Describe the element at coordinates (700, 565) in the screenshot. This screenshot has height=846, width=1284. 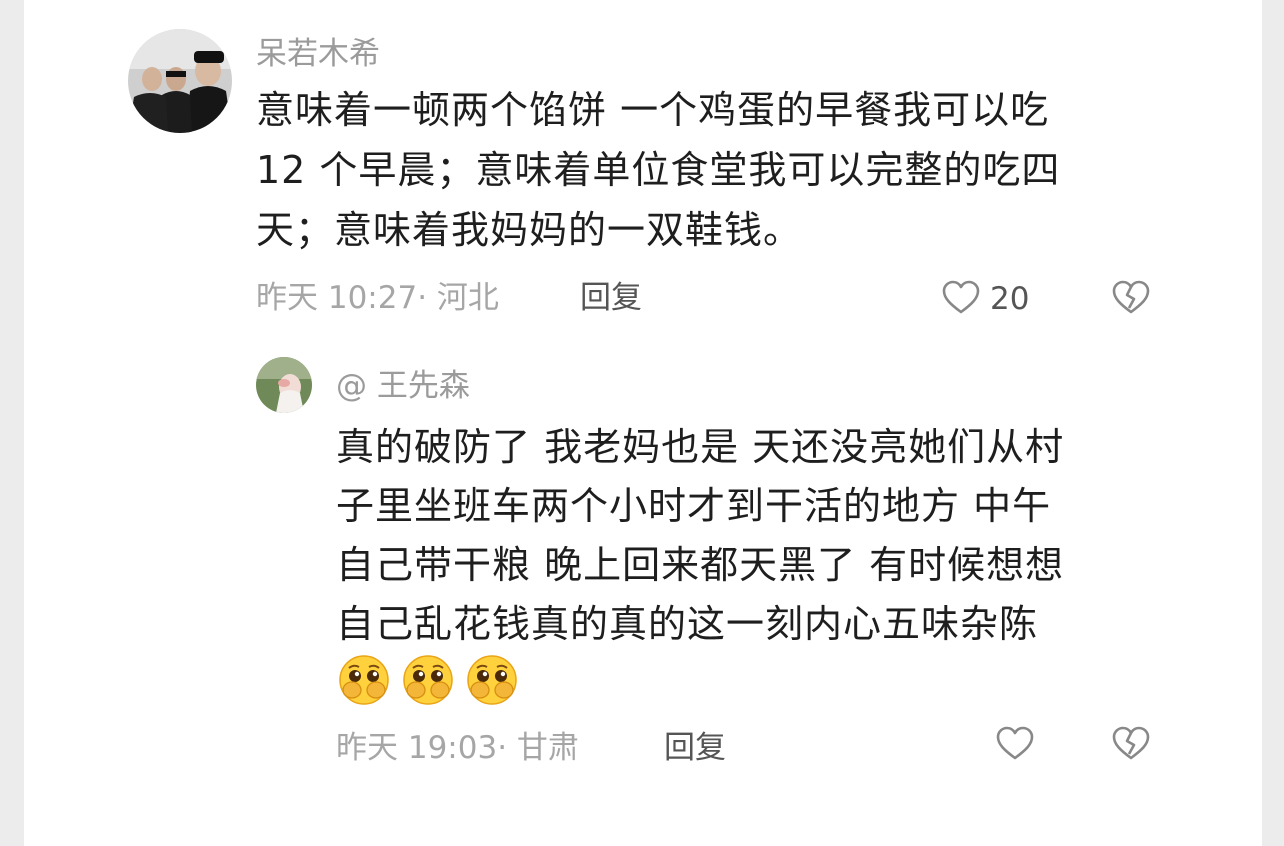
I see `reply-text-line-3: 自己带干粮 晚上回来都天黑了 有时候想想` at that location.